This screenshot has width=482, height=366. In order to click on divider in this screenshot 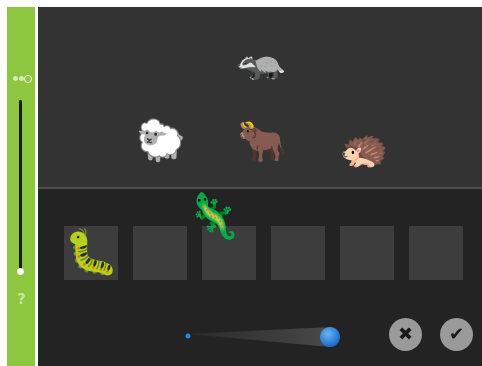, I will do `click(260, 188)`.